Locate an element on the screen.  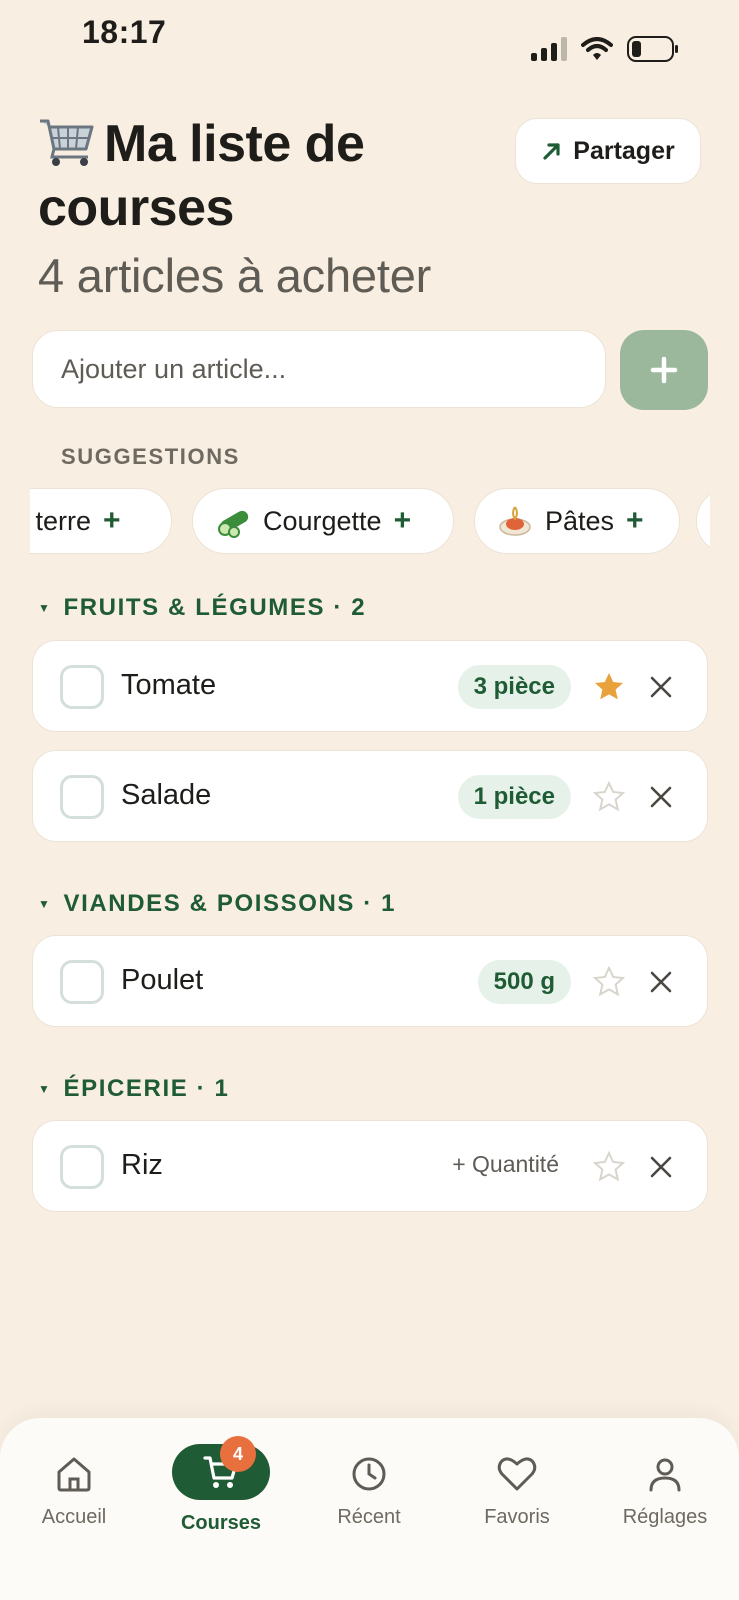
suggestions-label: SUGGESTIONS is located at coordinates (150, 456).